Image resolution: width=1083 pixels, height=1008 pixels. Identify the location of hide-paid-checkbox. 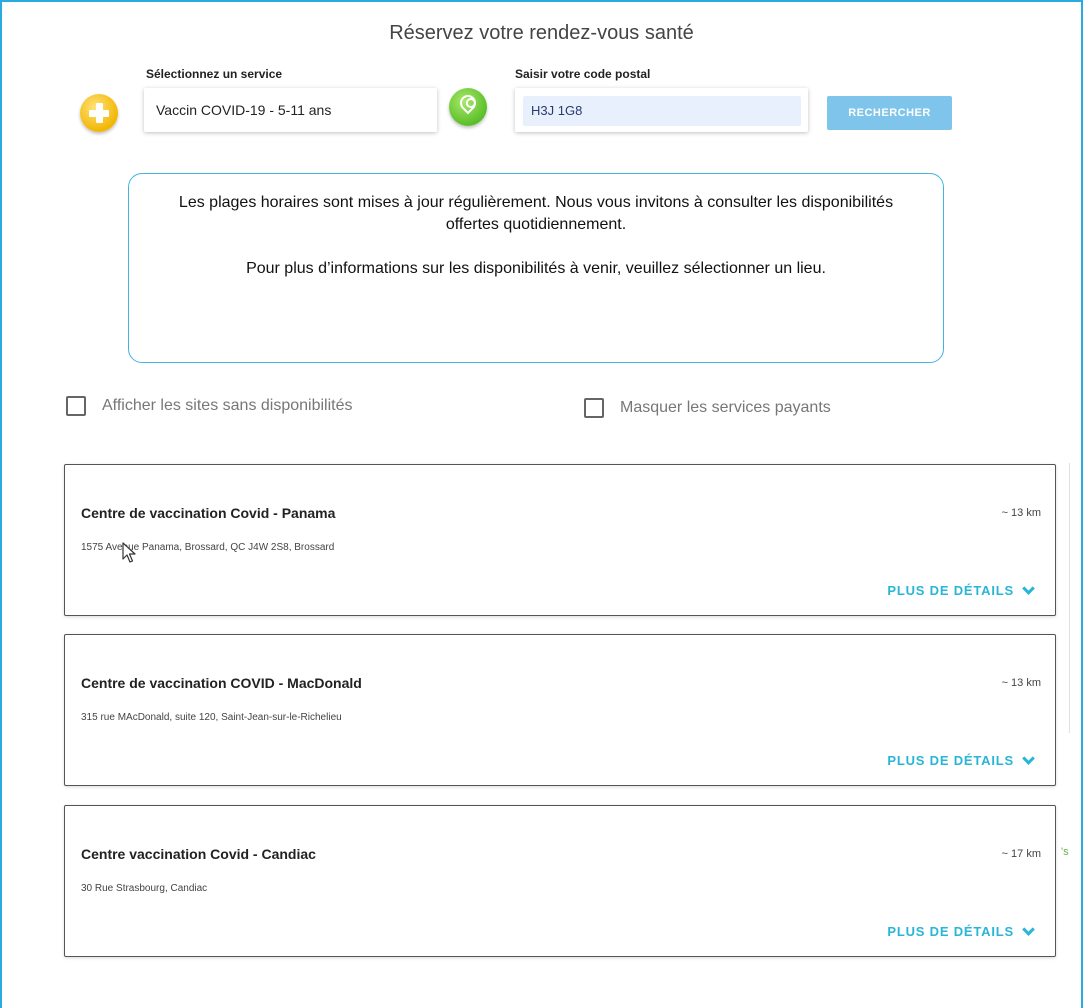
(594, 408).